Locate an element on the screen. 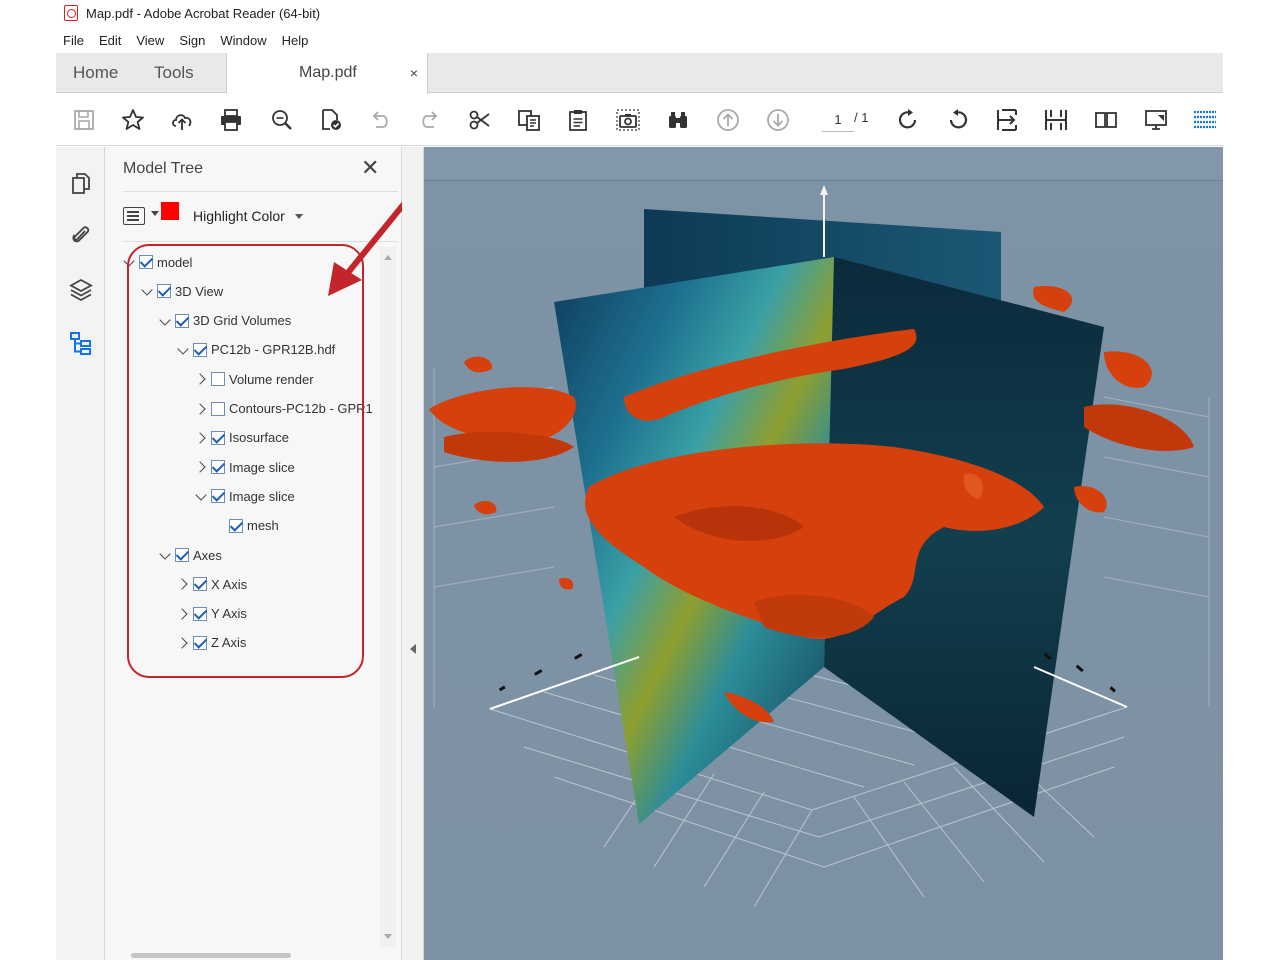  tree-node-label: Volume render is located at coordinates (271, 379).